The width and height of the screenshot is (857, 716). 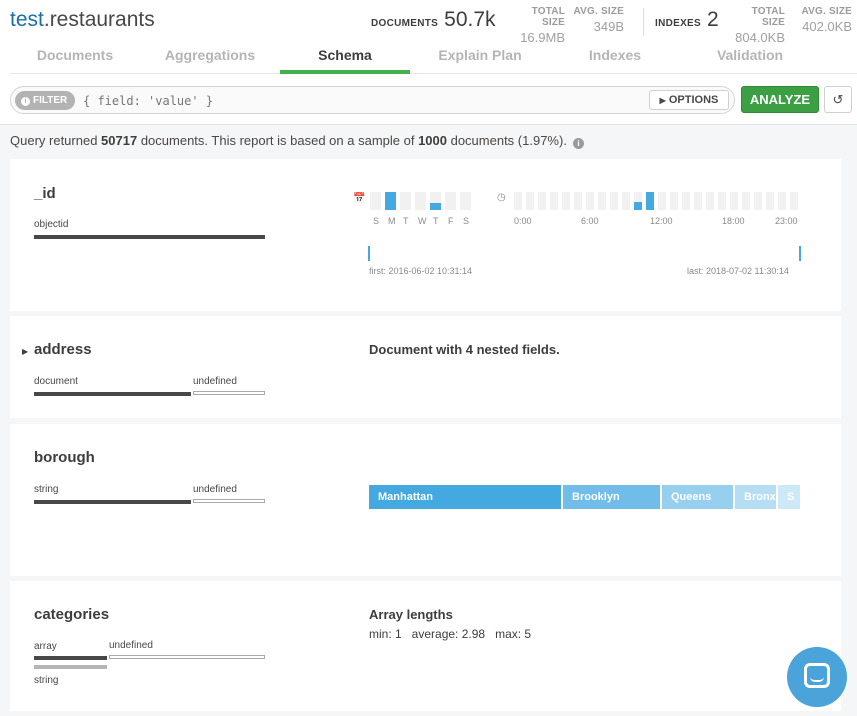 I want to click on borough-value-segment: Manhattan, so click(x=465, y=497).